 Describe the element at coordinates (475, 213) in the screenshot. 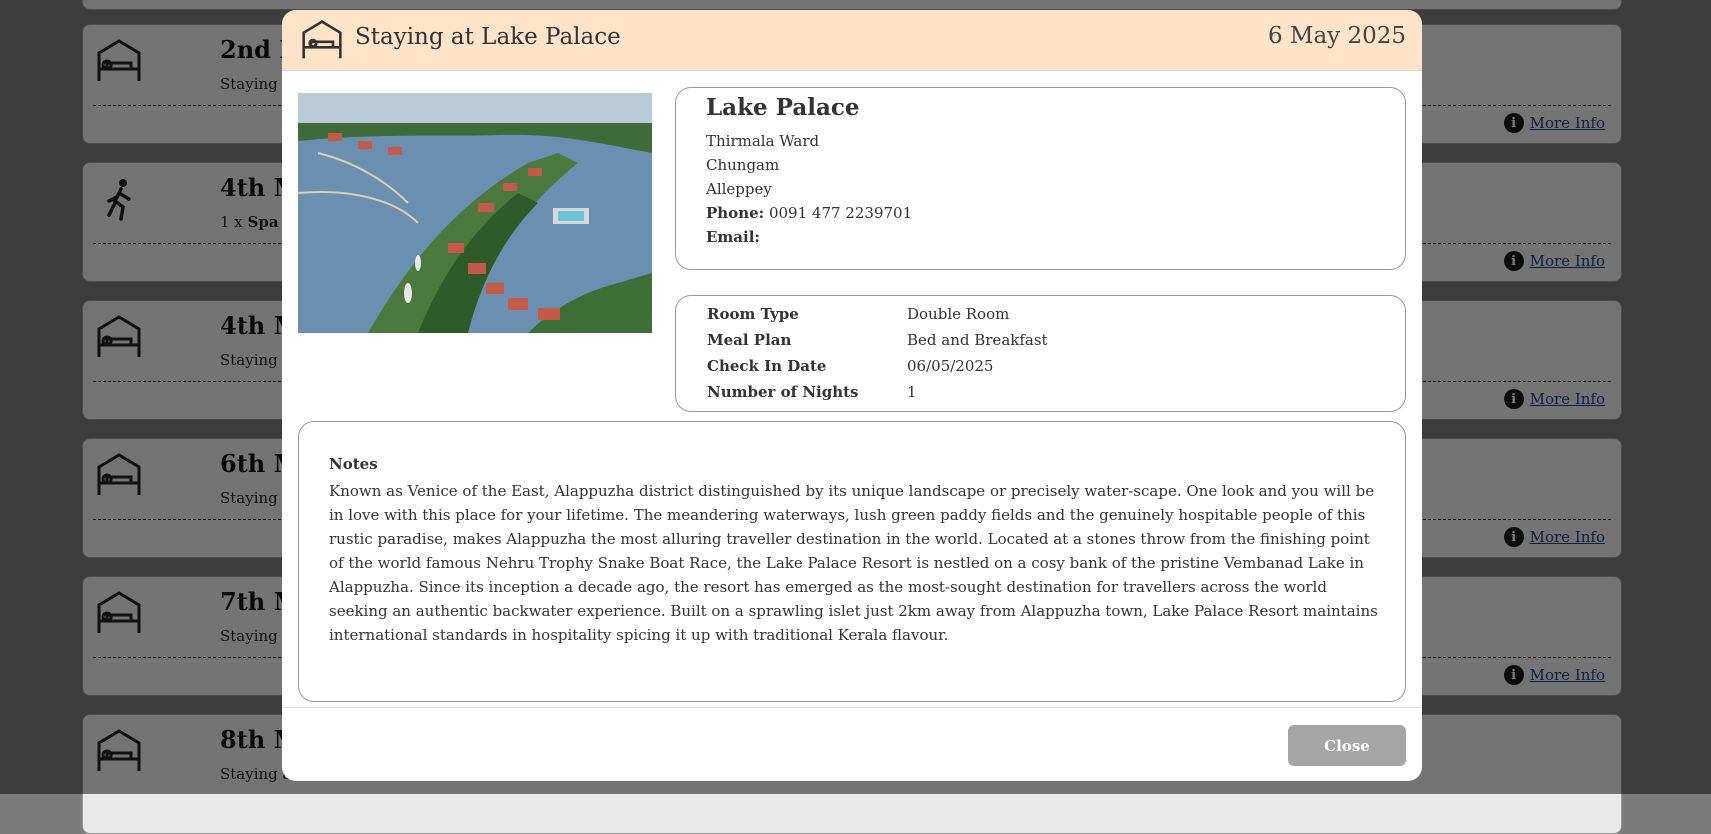

I see `hotel-photo` at that location.